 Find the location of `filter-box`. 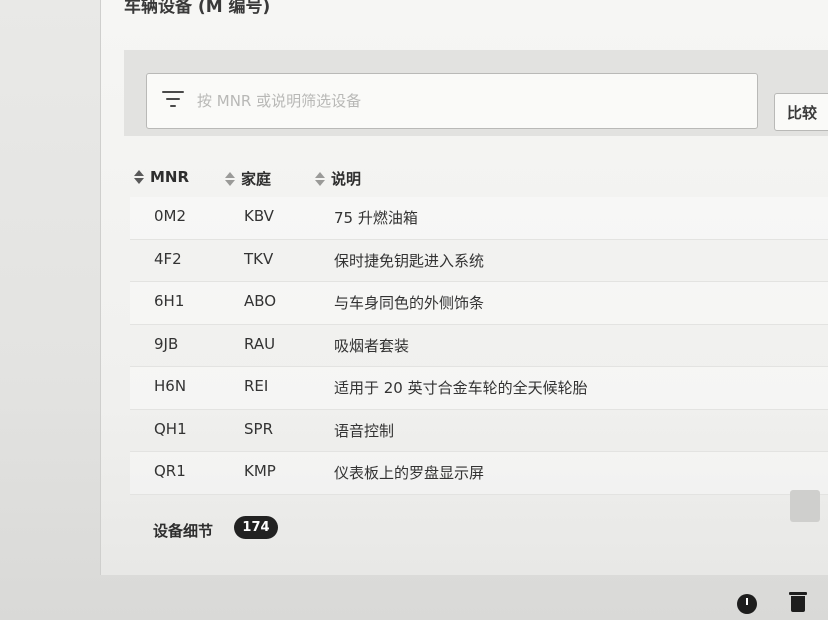

filter-box is located at coordinates (452, 101).